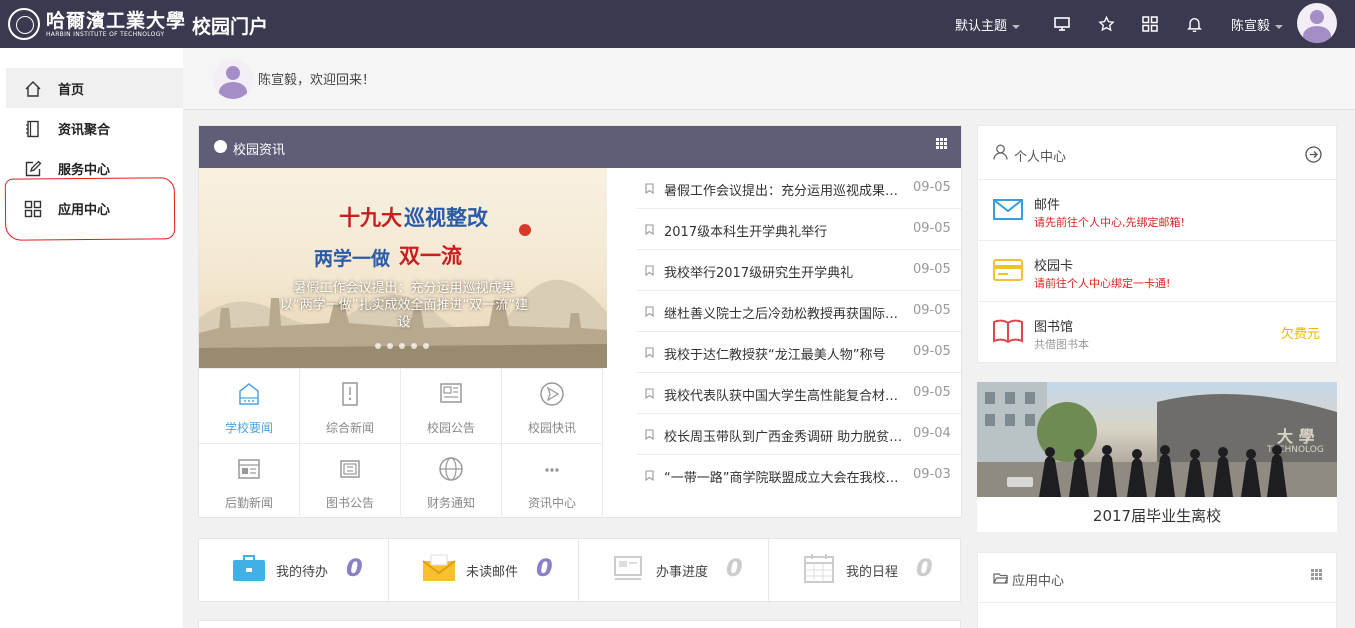  What do you see at coordinates (798, 475) in the screenshot?
I see `news-list-item: “一带一路”商学院联盟成立大会在我校召开 09-03` at bounding box center [798, 475].